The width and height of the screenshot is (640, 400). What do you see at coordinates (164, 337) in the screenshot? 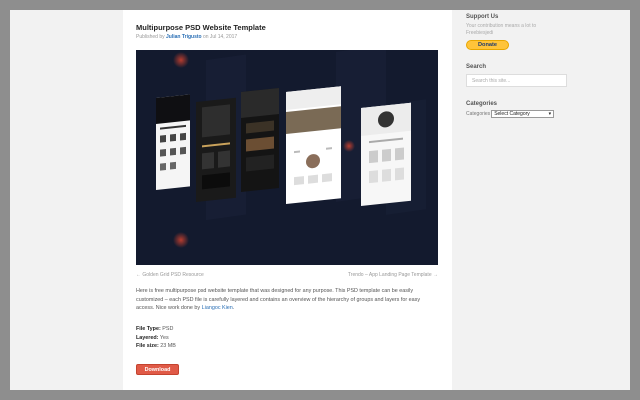
I see `layered-value: Yes` at bounding box center [164, 337].